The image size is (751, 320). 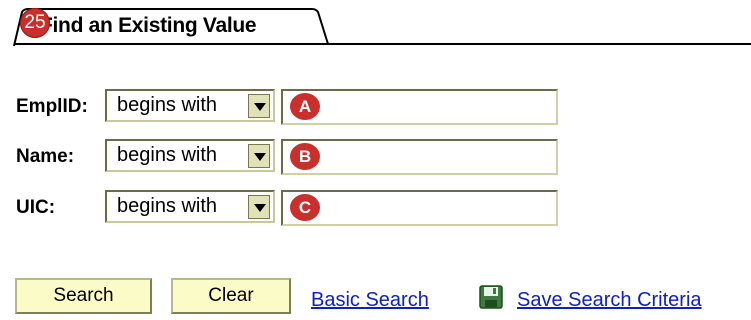 What do you see at coordinates (36, 207) in the screenshot?
I see `uic-label: UIC:` at bounding box center [36, 207].